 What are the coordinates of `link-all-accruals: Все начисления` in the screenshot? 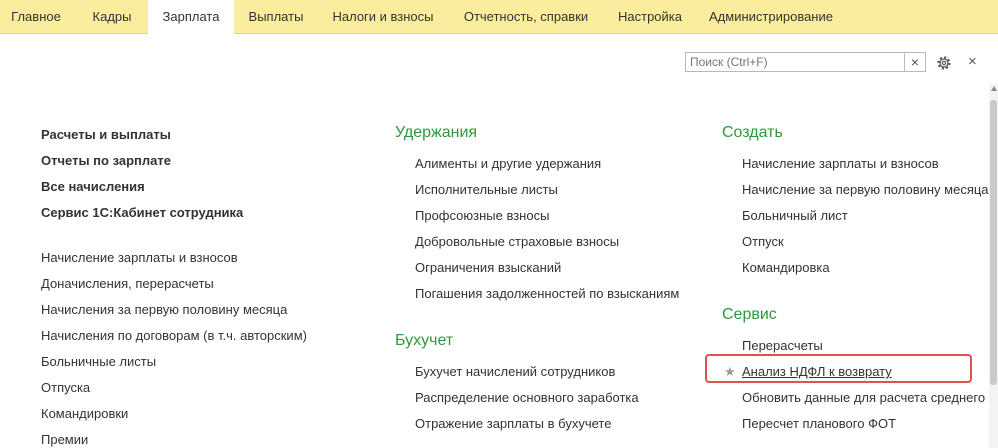 It's located at (93, 186).